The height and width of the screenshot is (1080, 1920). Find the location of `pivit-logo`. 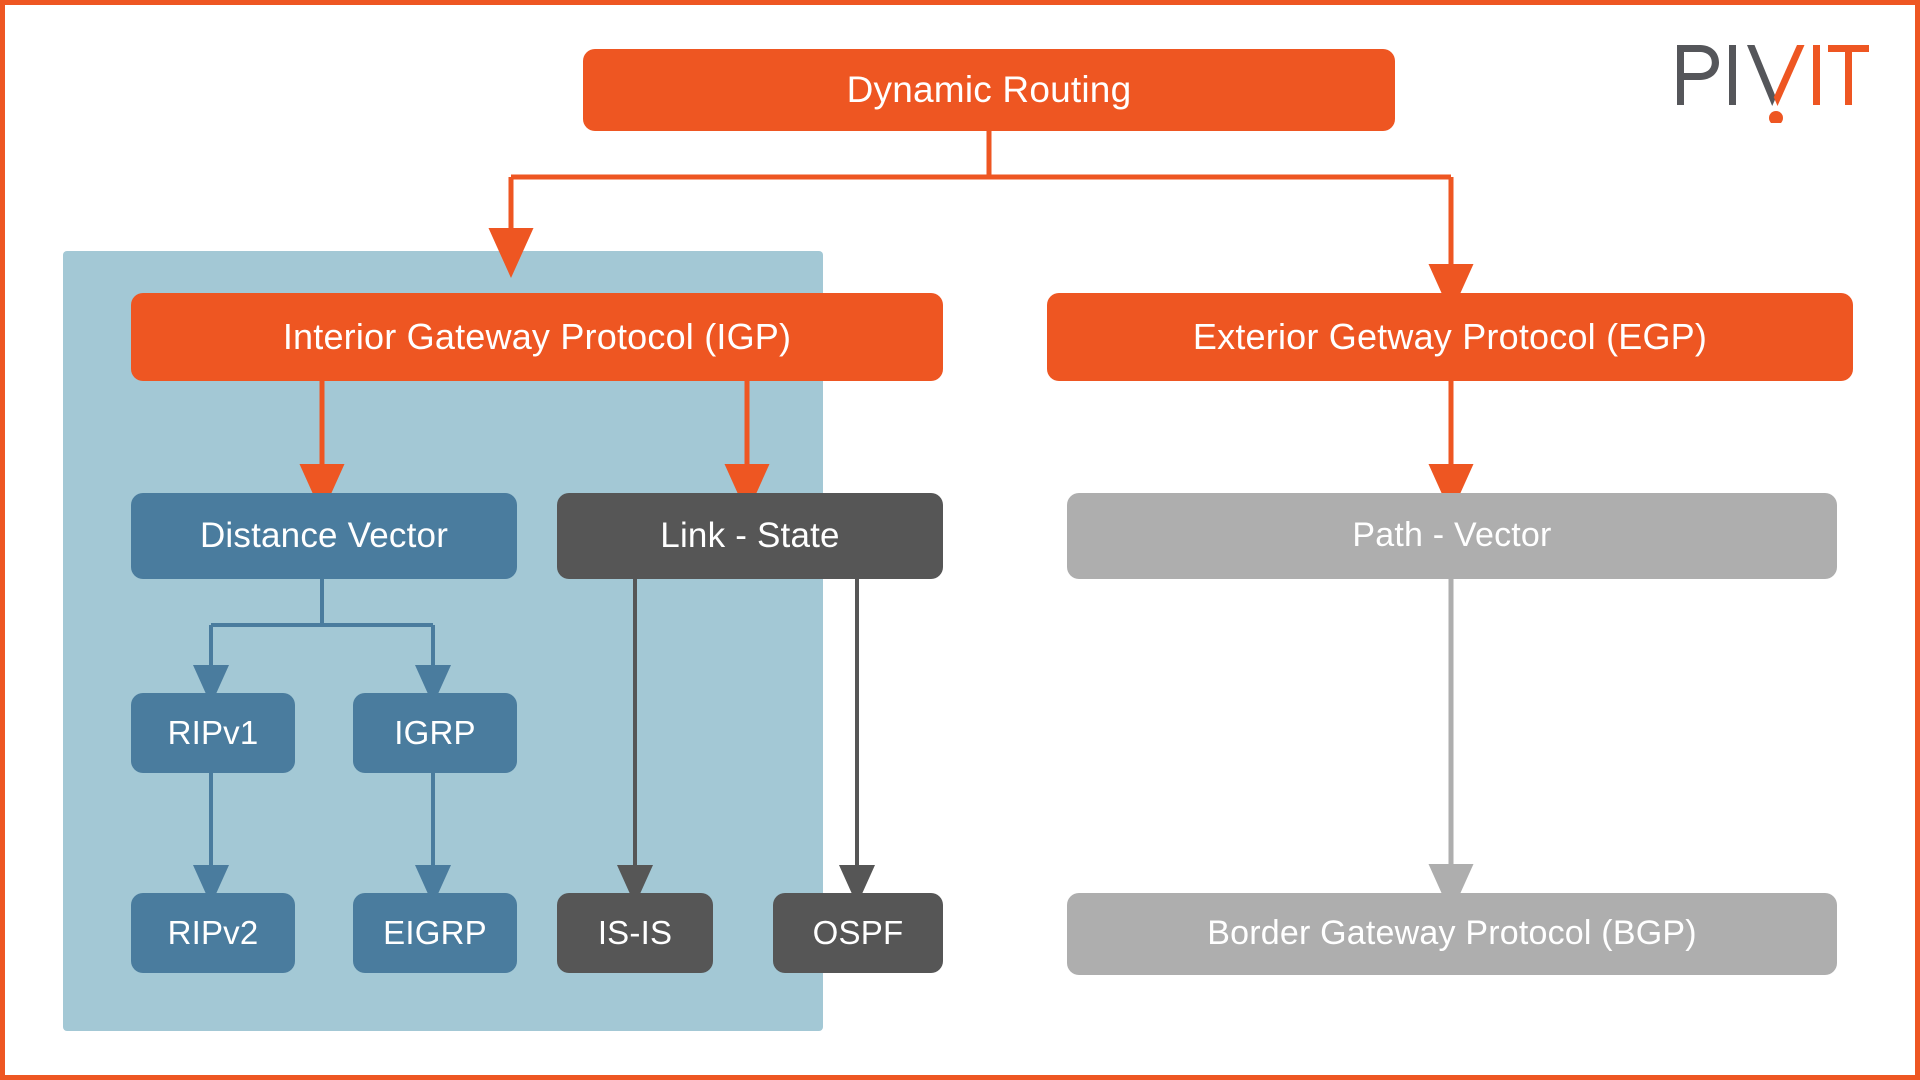

pivit-logo is located at coordinates (1771, 79).